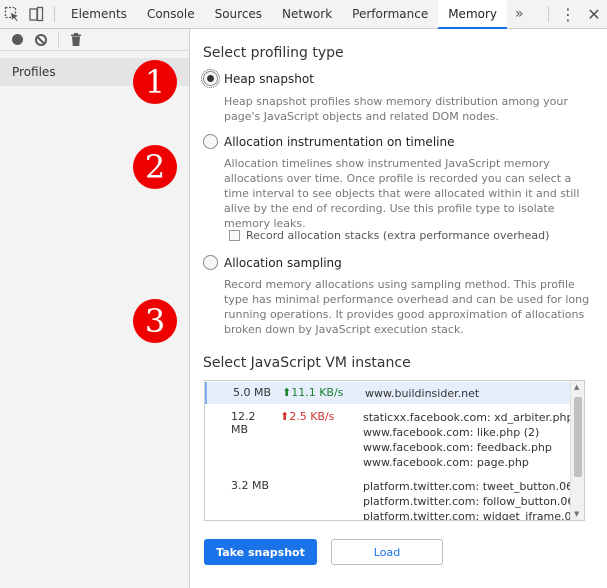  I want to click on vm-url: www.facebook.com: feedback.php, so click(457, 447).